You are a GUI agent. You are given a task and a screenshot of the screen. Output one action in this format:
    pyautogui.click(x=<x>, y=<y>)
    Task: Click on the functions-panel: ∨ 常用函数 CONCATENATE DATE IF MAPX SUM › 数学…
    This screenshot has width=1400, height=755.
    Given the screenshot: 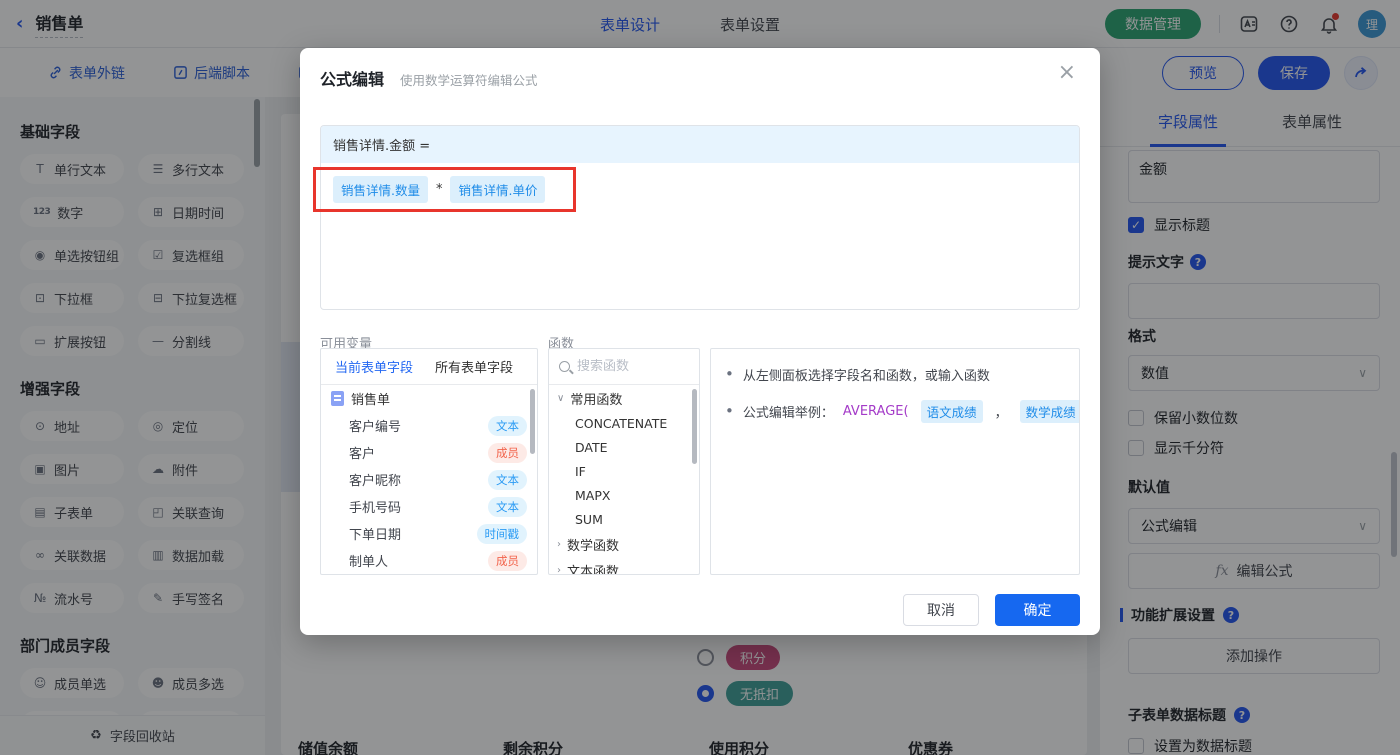 What is the action you would take?
    pyautogui.click(x=624, y=461)
    